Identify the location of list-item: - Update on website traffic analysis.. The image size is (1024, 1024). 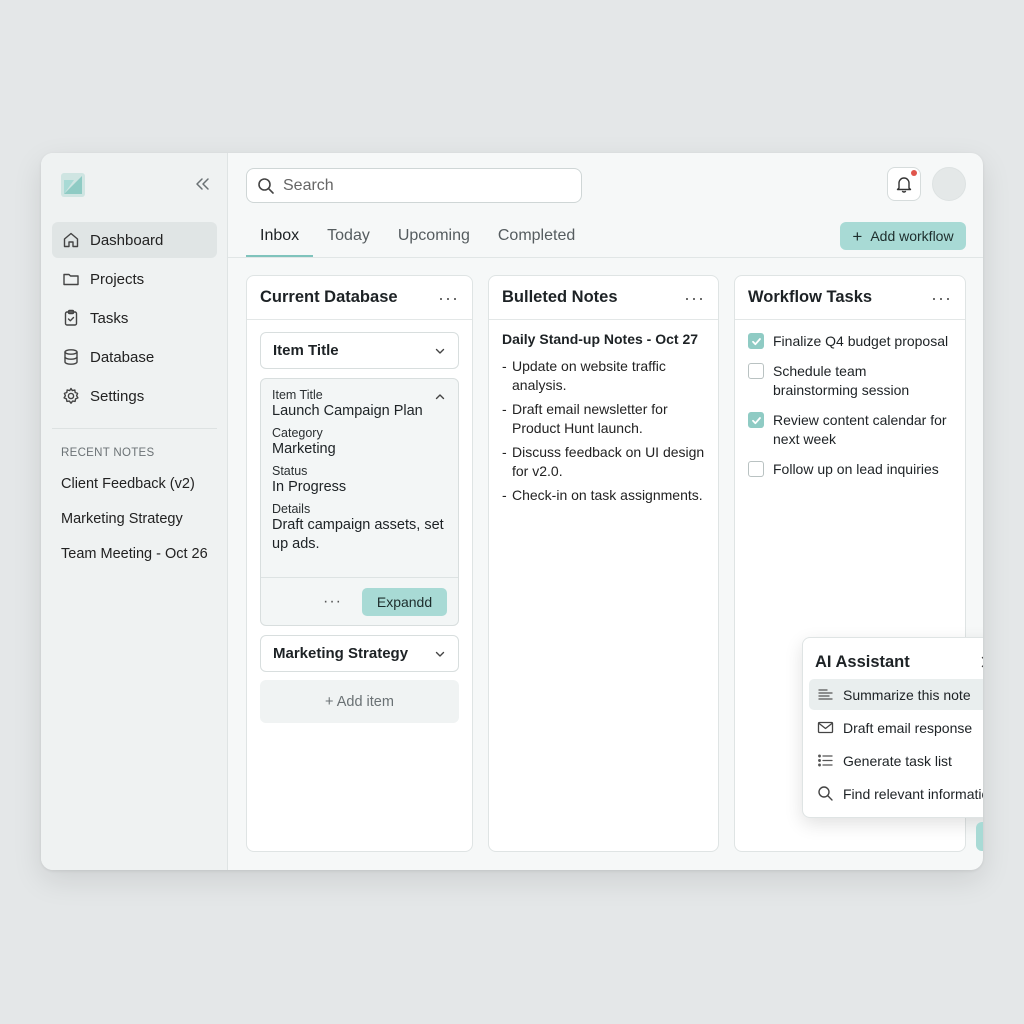
(603, 376).